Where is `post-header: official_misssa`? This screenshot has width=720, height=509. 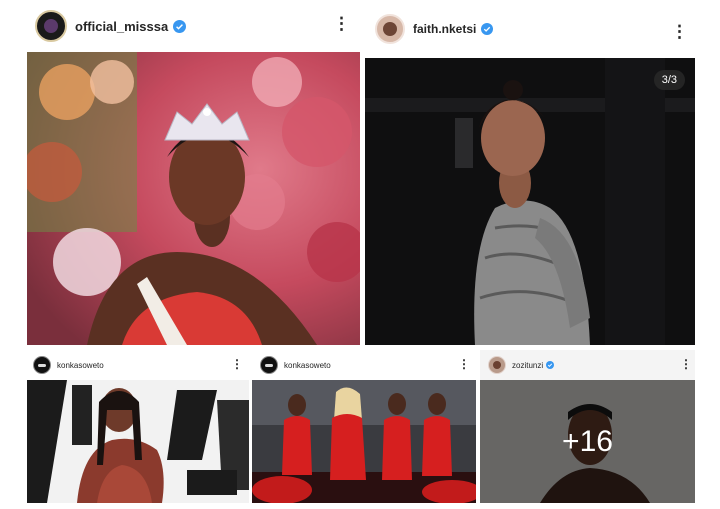 post-header: official_misssa is located at coordinates (193, 26).